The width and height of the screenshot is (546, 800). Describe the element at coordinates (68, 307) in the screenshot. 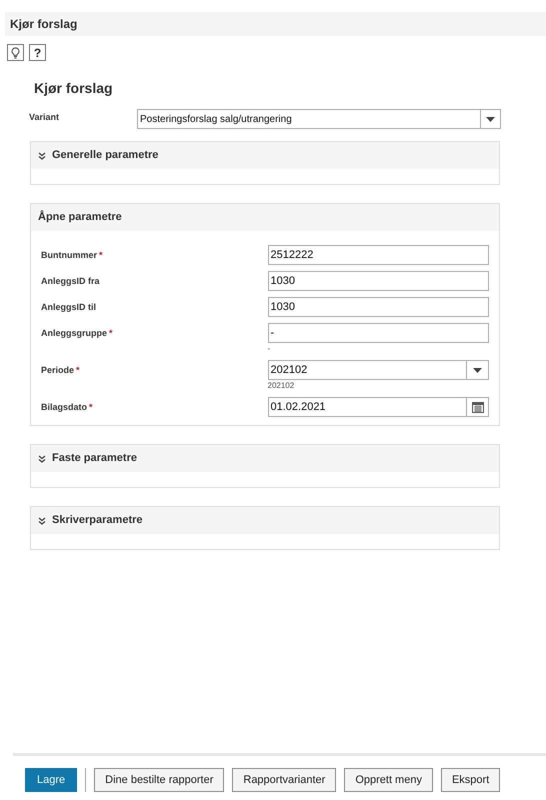

I see `field-label: AnleggsID til` at that location.